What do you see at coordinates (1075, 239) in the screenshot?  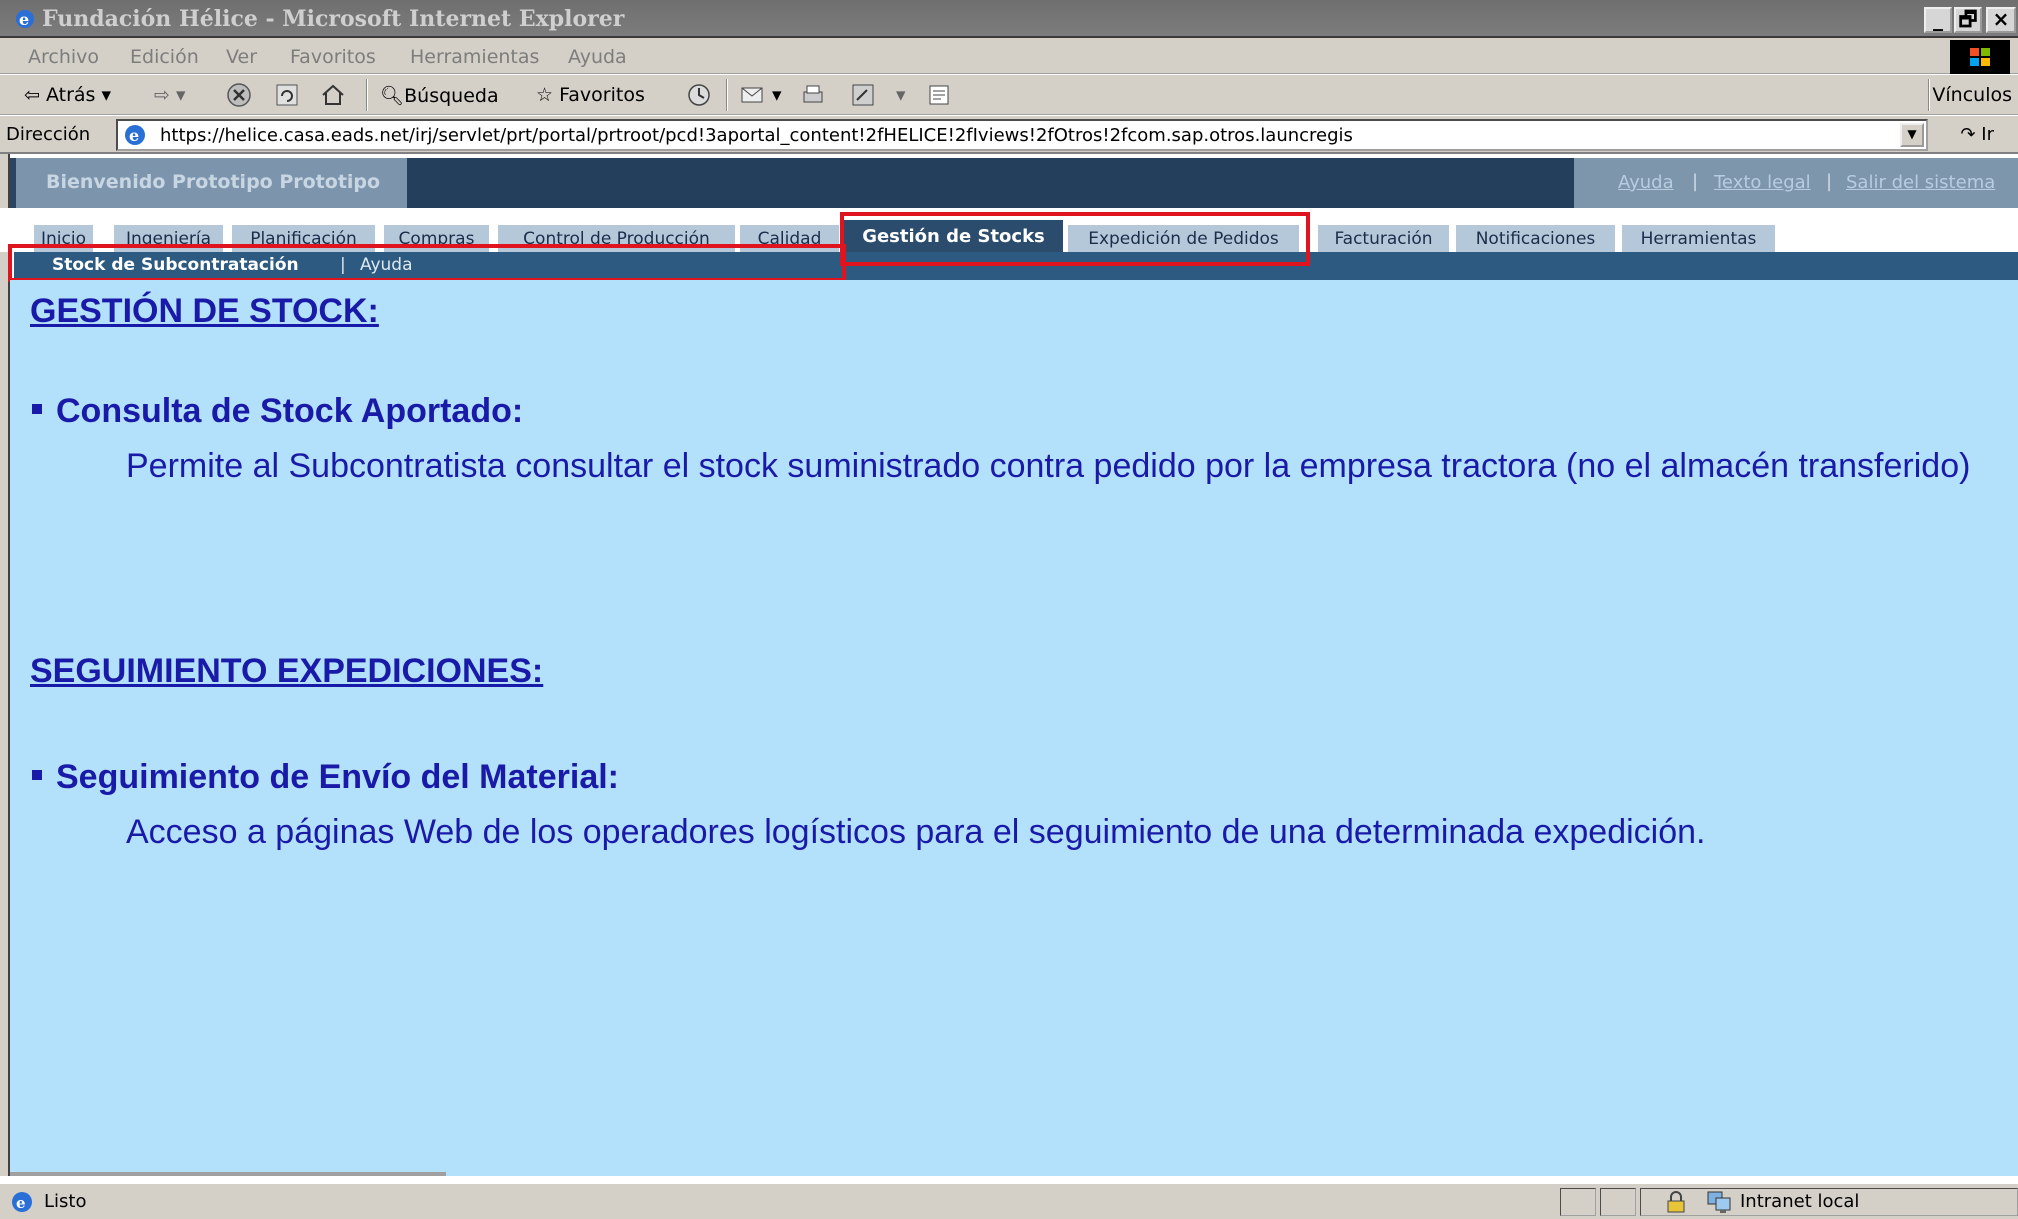 I see `highlight-box-tabs` at bounding box center [1075, 239].